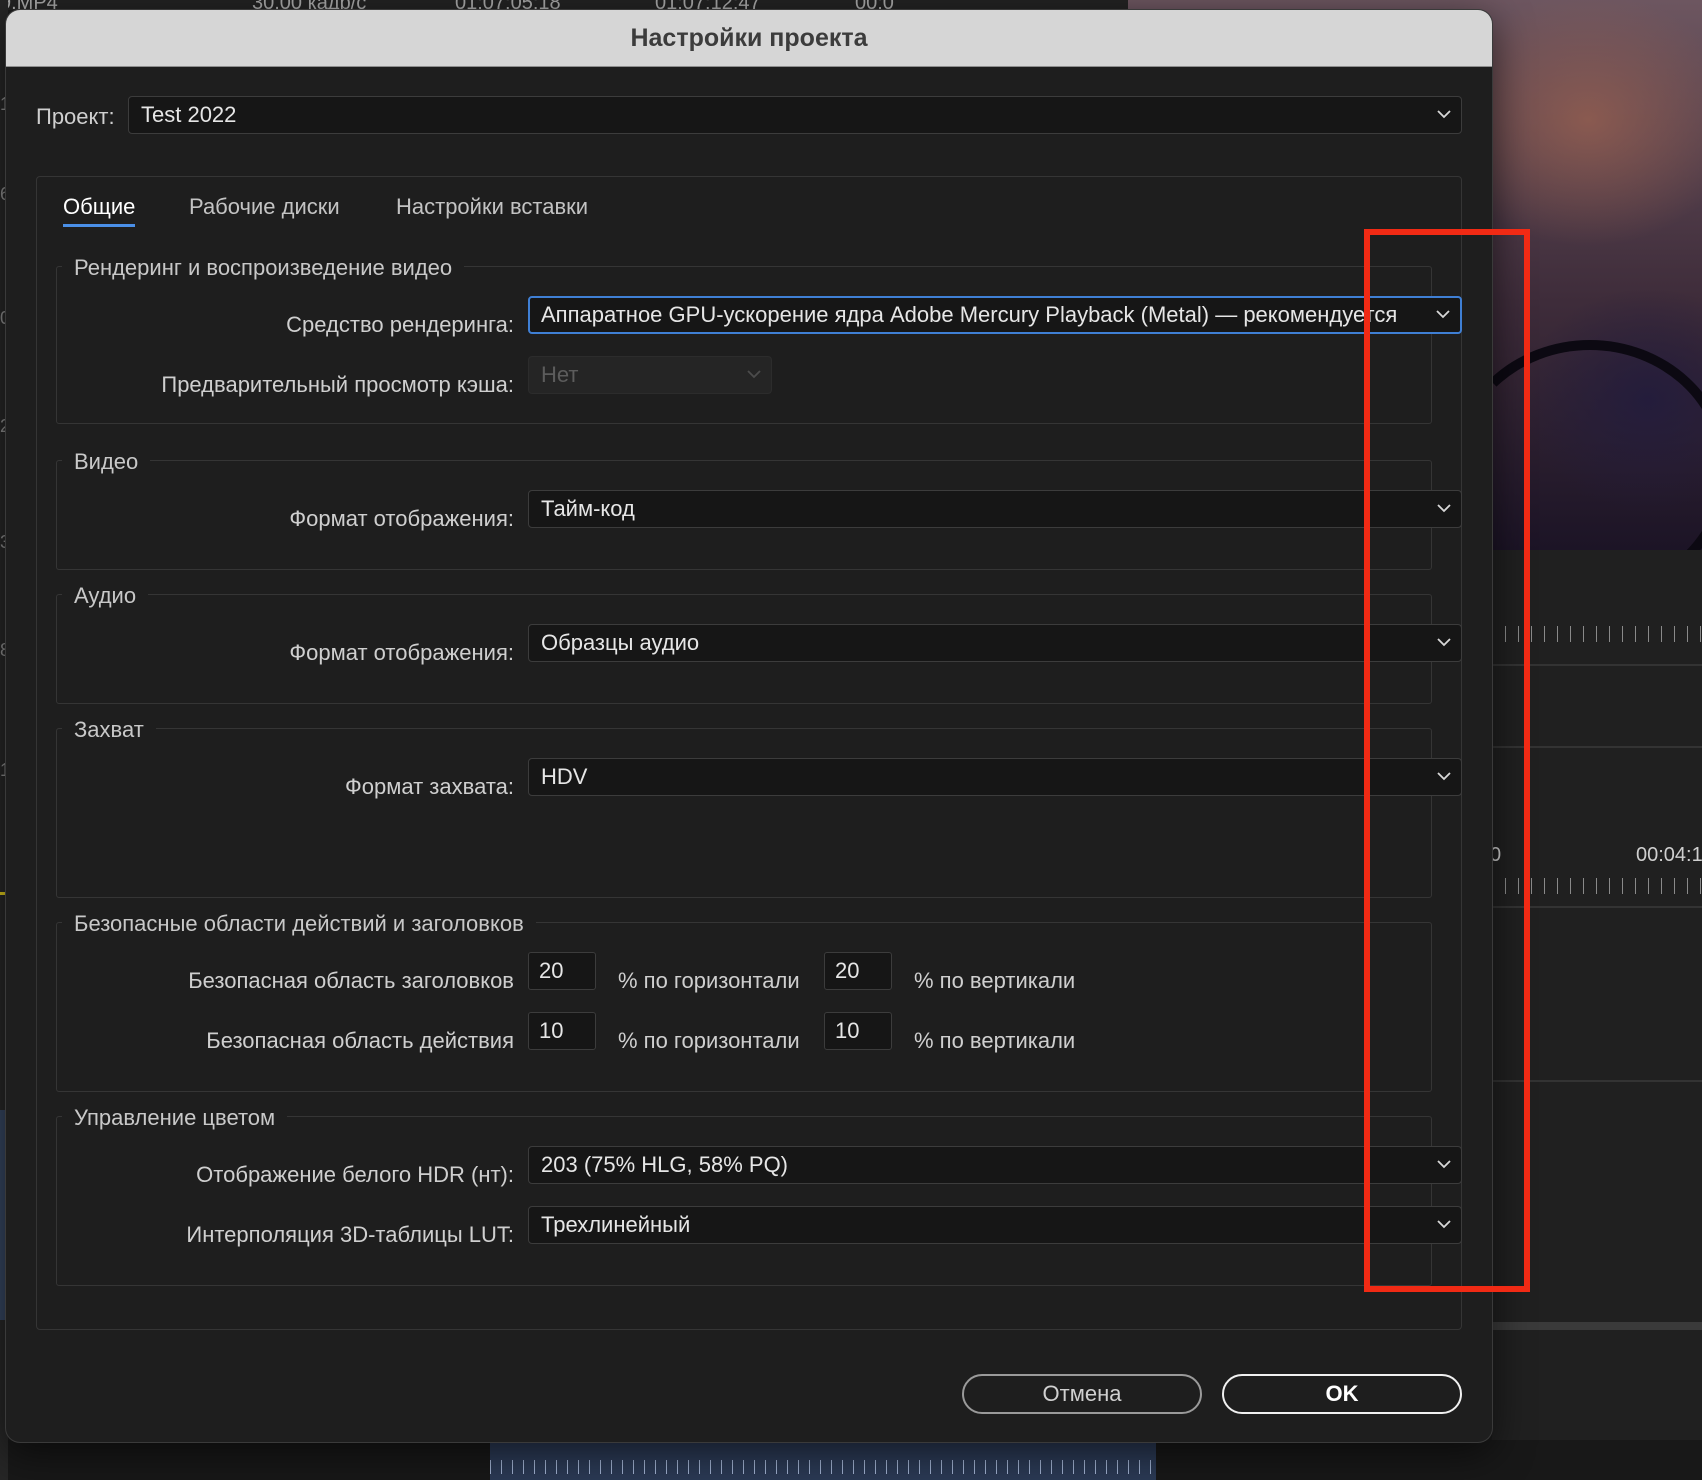  I want to click on audio-group-title: Аудио, so click(105, 596).